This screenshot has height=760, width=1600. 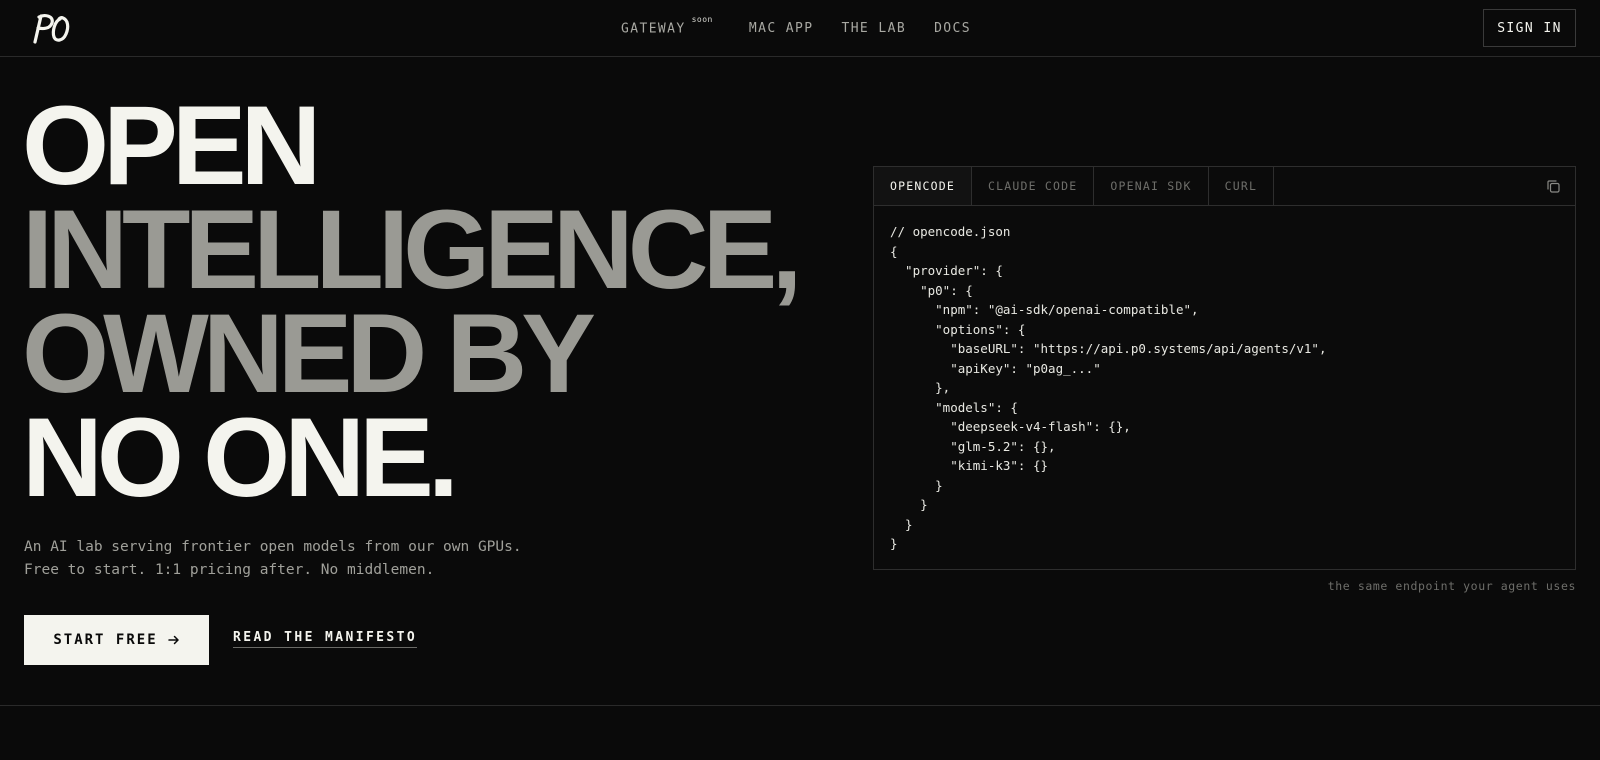 I want to click on headline-line-3: OWNED BY, so click(x=309, y=353).